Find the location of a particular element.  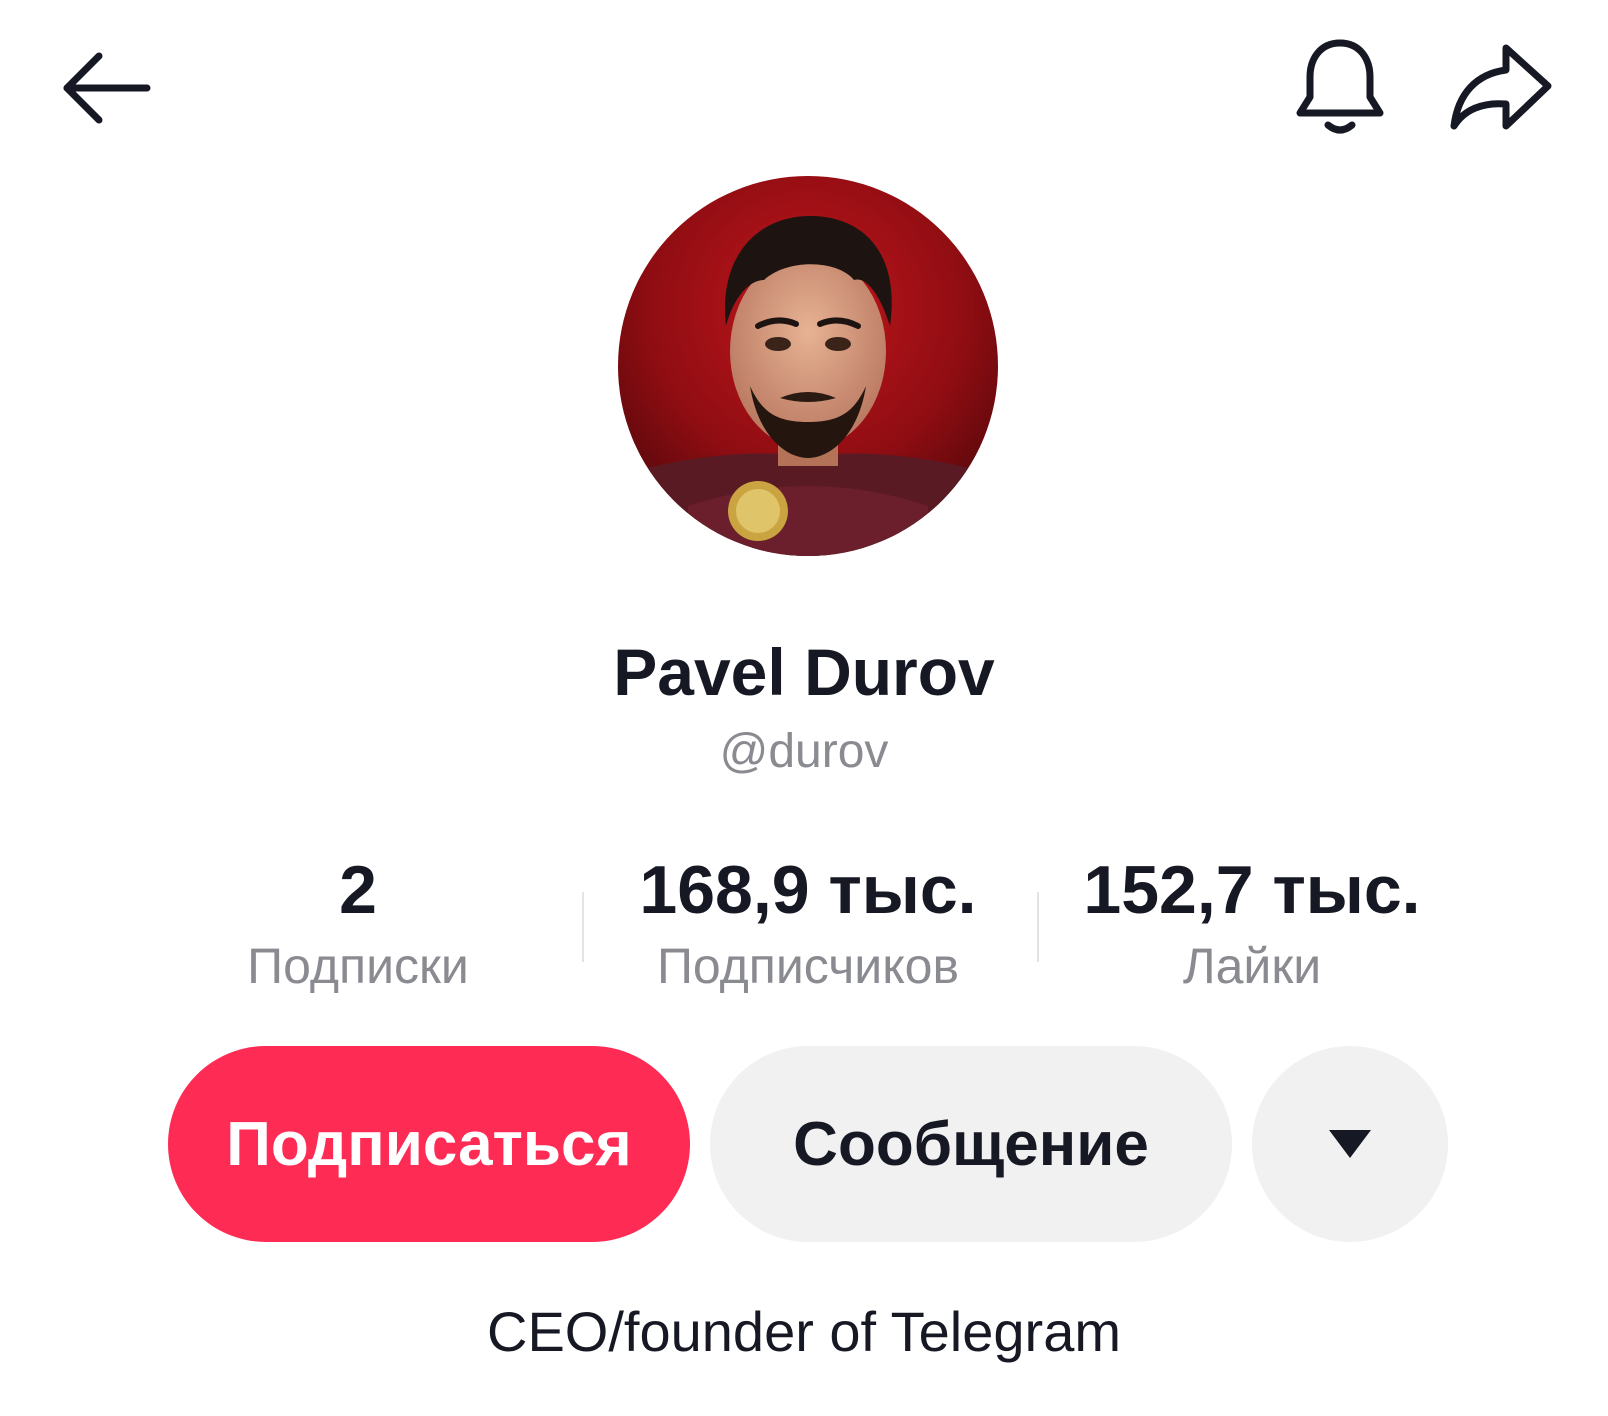

stat-divider is located at coordinates (583, 927).